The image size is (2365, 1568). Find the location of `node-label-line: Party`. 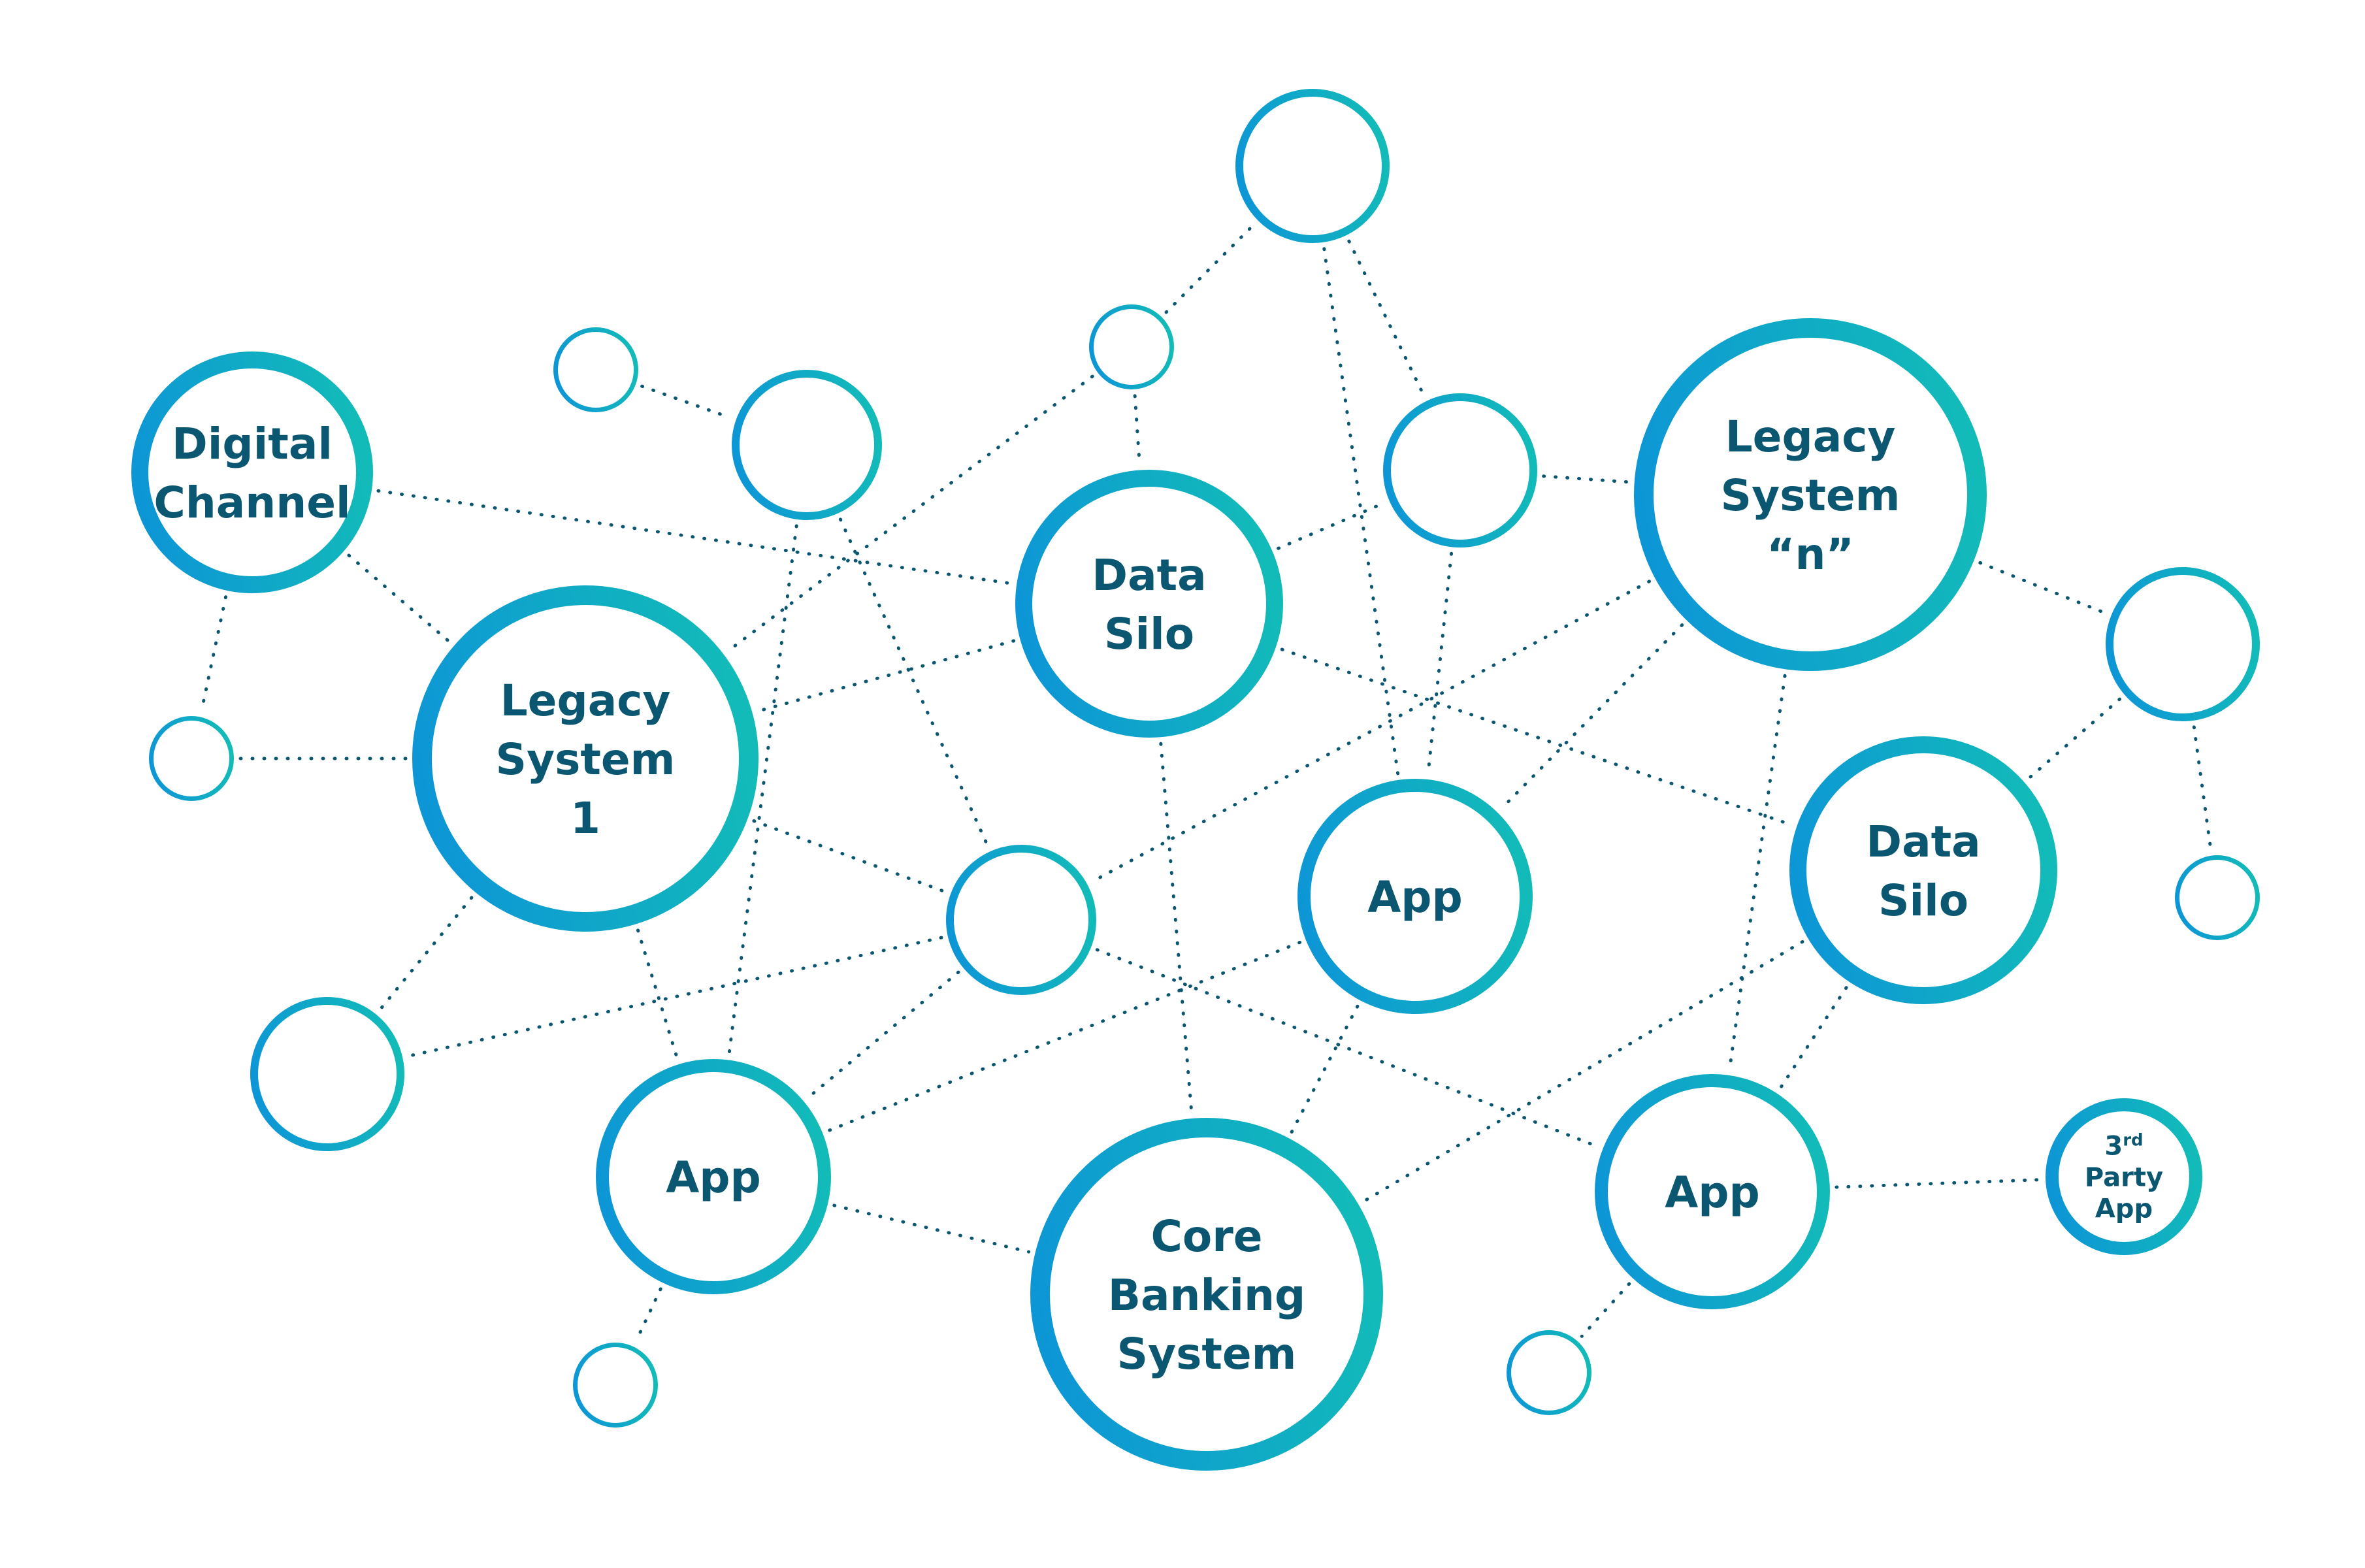

node-label-line: Party is located at coordinates (2124, 1177).